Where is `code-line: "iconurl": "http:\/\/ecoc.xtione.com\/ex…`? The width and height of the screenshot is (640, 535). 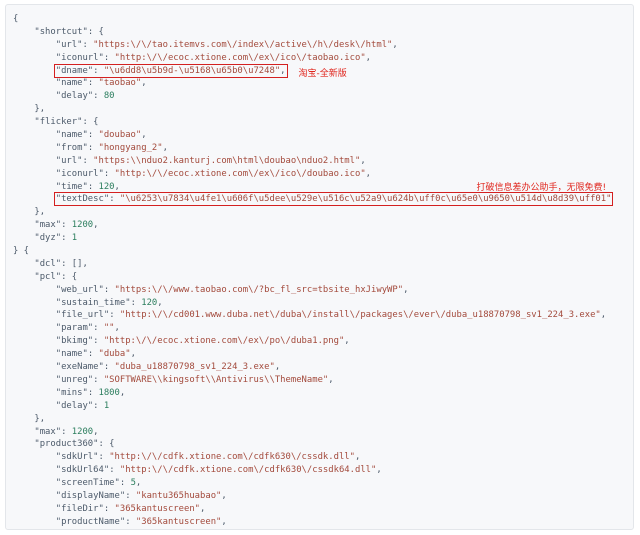
code-line: "iconurl": "http:\/\/ecoc.xtione.com\/ex… is located at coordinates (312, 58).